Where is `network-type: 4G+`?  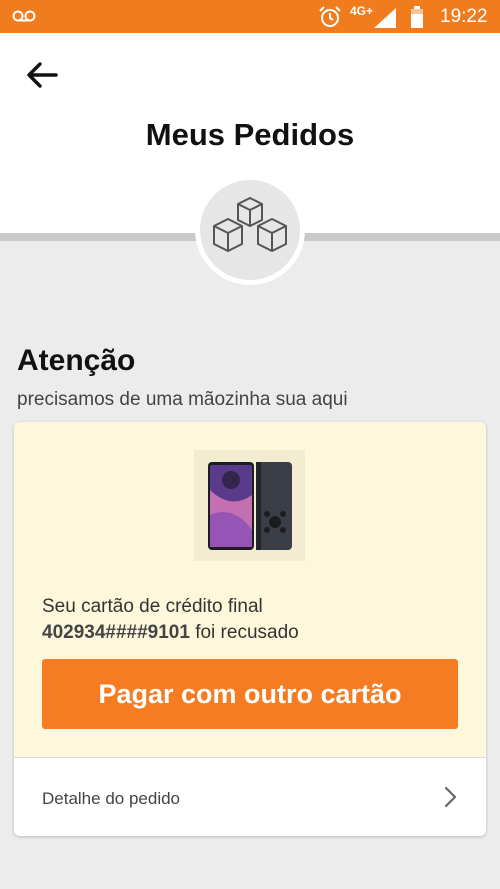
network-type: 4G+ is located at coordinates (362, 11).